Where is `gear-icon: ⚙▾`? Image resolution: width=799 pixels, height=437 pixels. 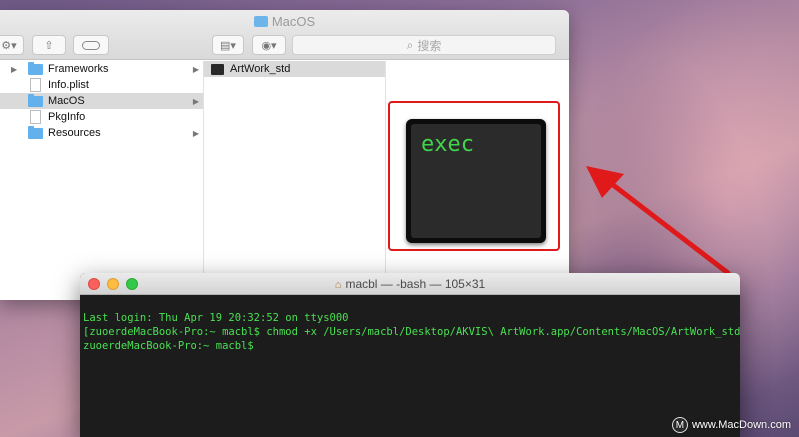
gear-icon: ⚙▾ is located at coordinates (9, 45).